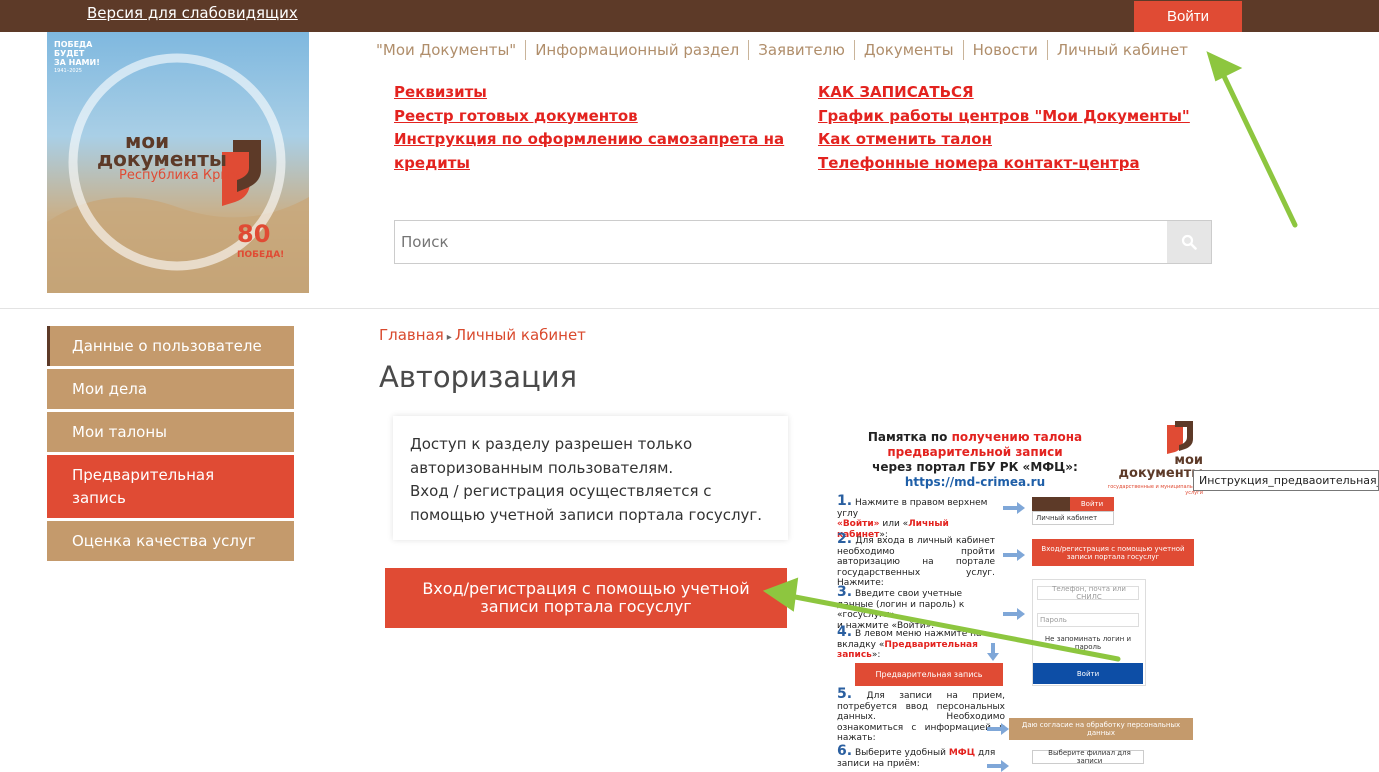  What do you see at coordinates (561, 491) in the screenshot?
I see `notice-line: Вход / регистрация осуществляется с` at bounding box center [561, 491].